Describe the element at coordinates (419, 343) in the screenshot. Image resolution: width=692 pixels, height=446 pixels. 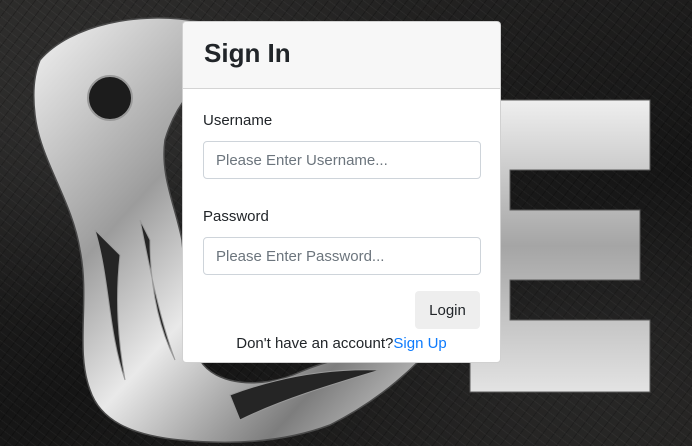
I see `signup-link: Sign Up` at that location.